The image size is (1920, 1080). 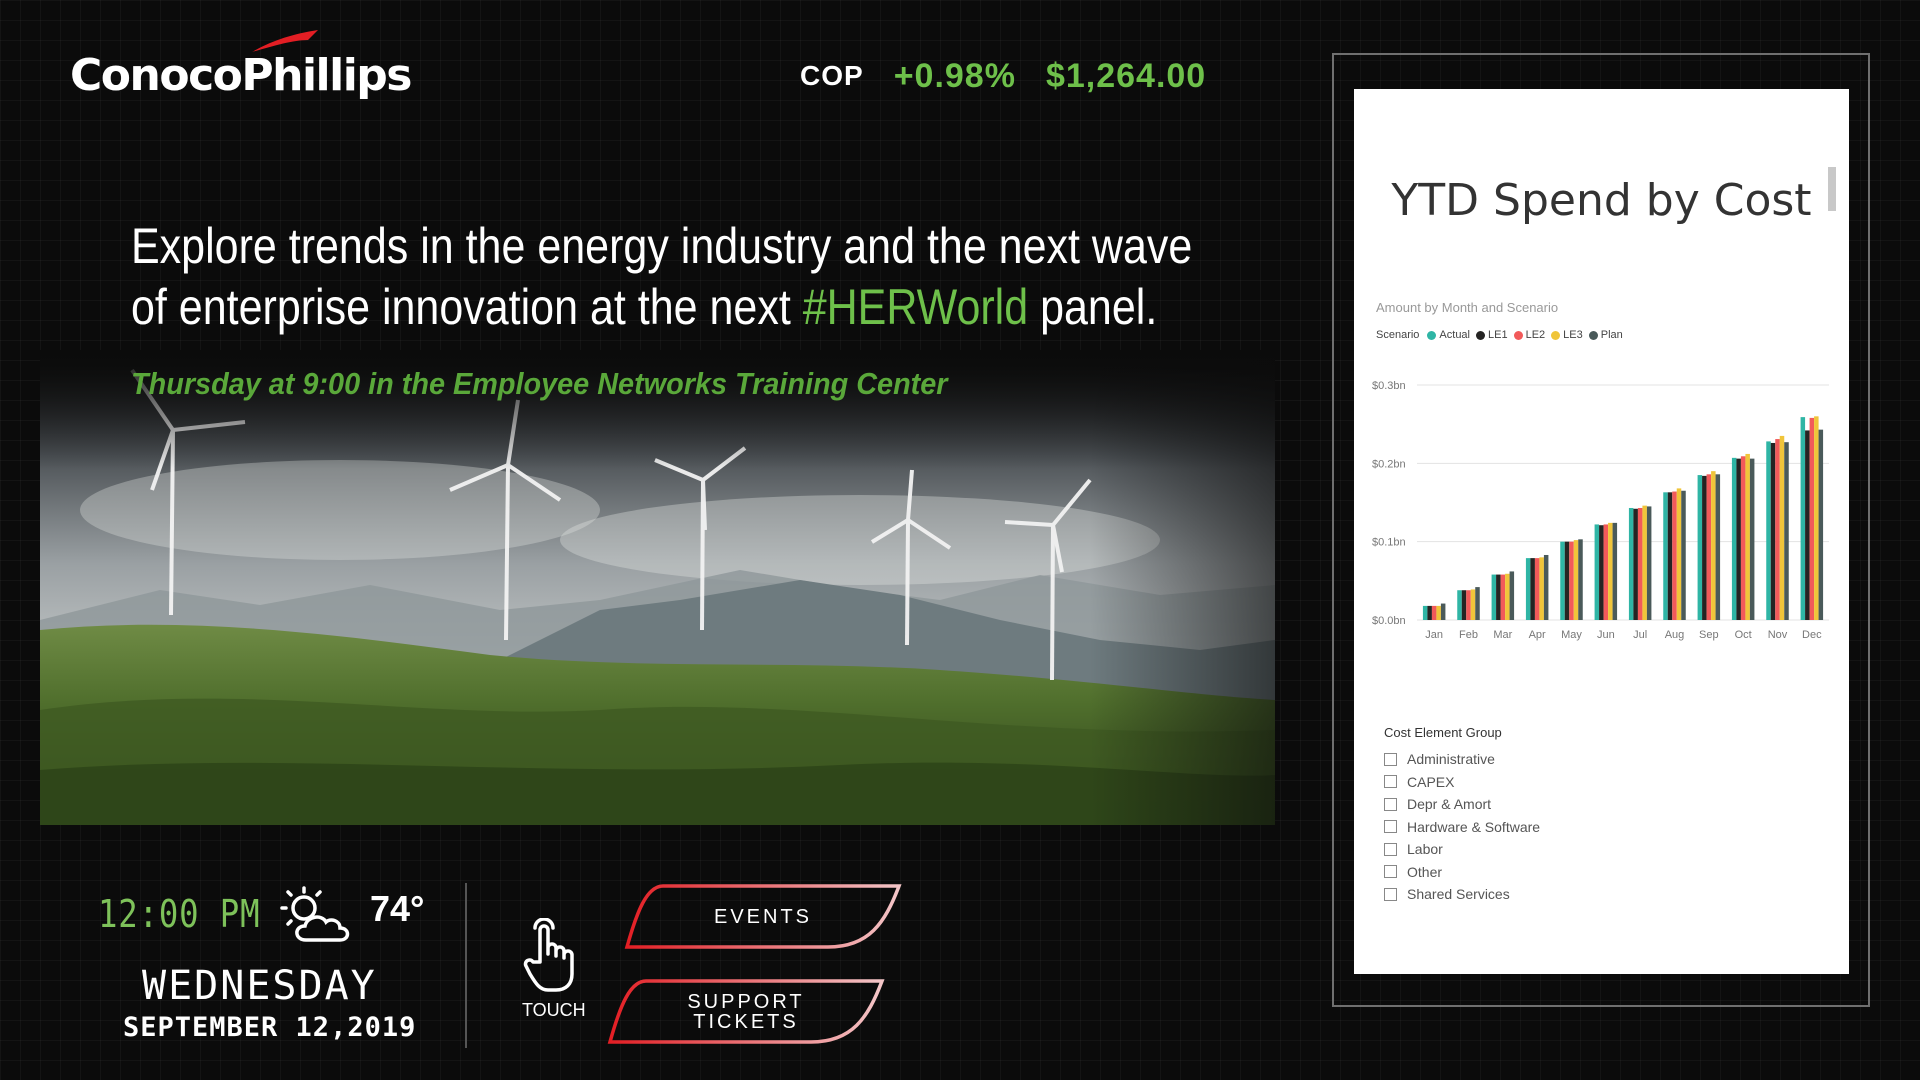 What do you see at coordinates (1502, 635) in the screenshot?
I see `x-tick-label: Mar` at bounding box center [1502, 635].